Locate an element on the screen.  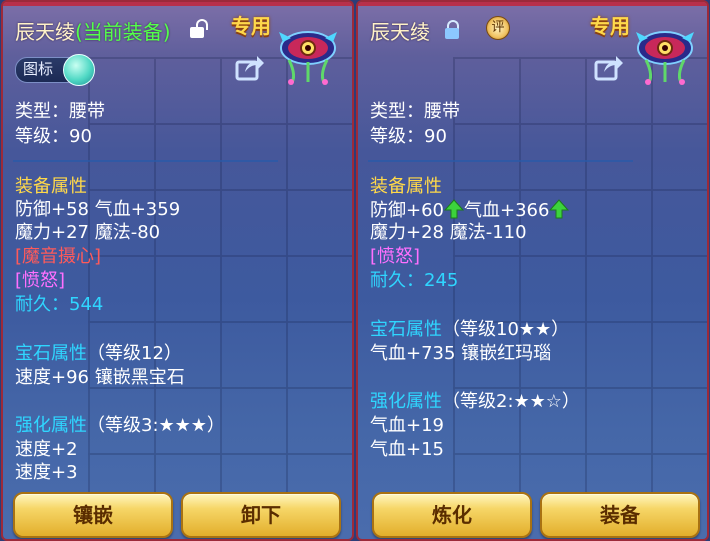
enhance-heading-line: 强化属性（等级3:★★★） is located at coordinates (120, 426).